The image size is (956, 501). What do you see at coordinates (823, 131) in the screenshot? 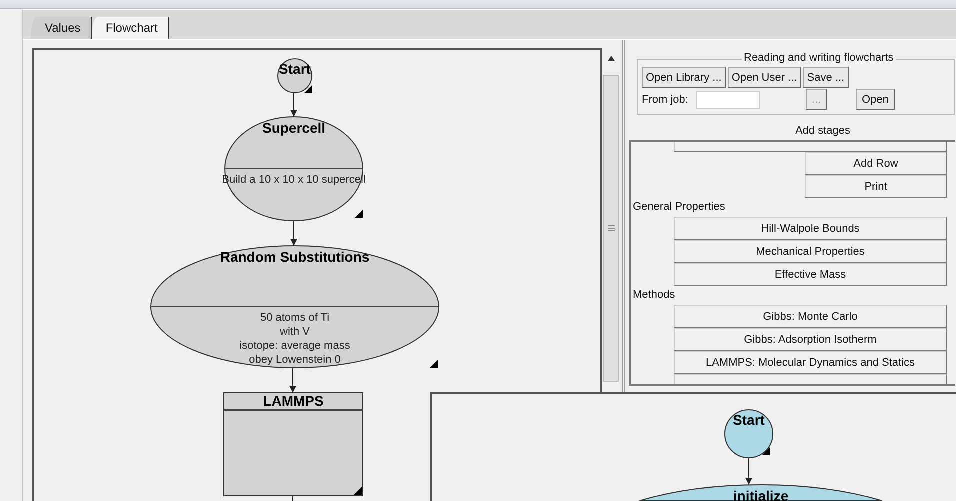
I see `section-title: Add stages` at bounding box center [823, 131].